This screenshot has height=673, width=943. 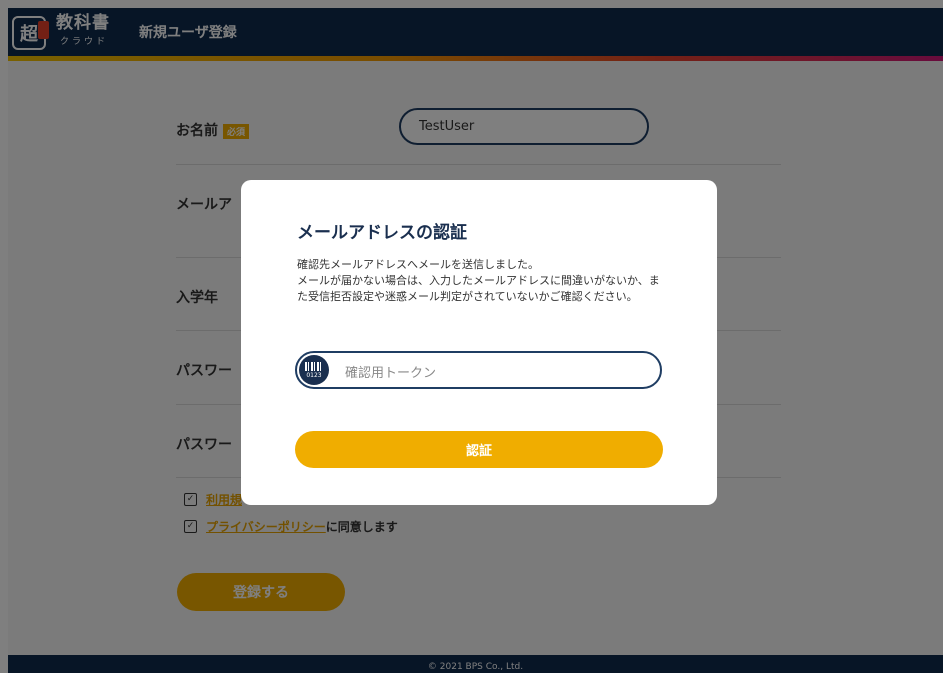 What do you see at coordinates (478, 370) in the screenshot?
I see `token-input: 0123 確認用トークン` at bounding box center [478, 370].